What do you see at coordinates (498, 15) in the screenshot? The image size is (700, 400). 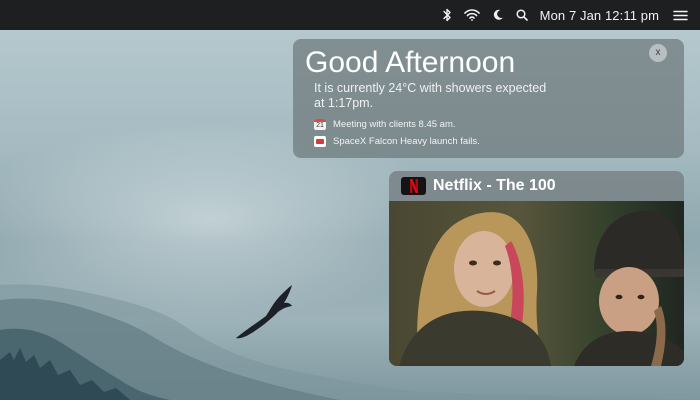 I see `moon-icon` at bounding box center [498, 15].